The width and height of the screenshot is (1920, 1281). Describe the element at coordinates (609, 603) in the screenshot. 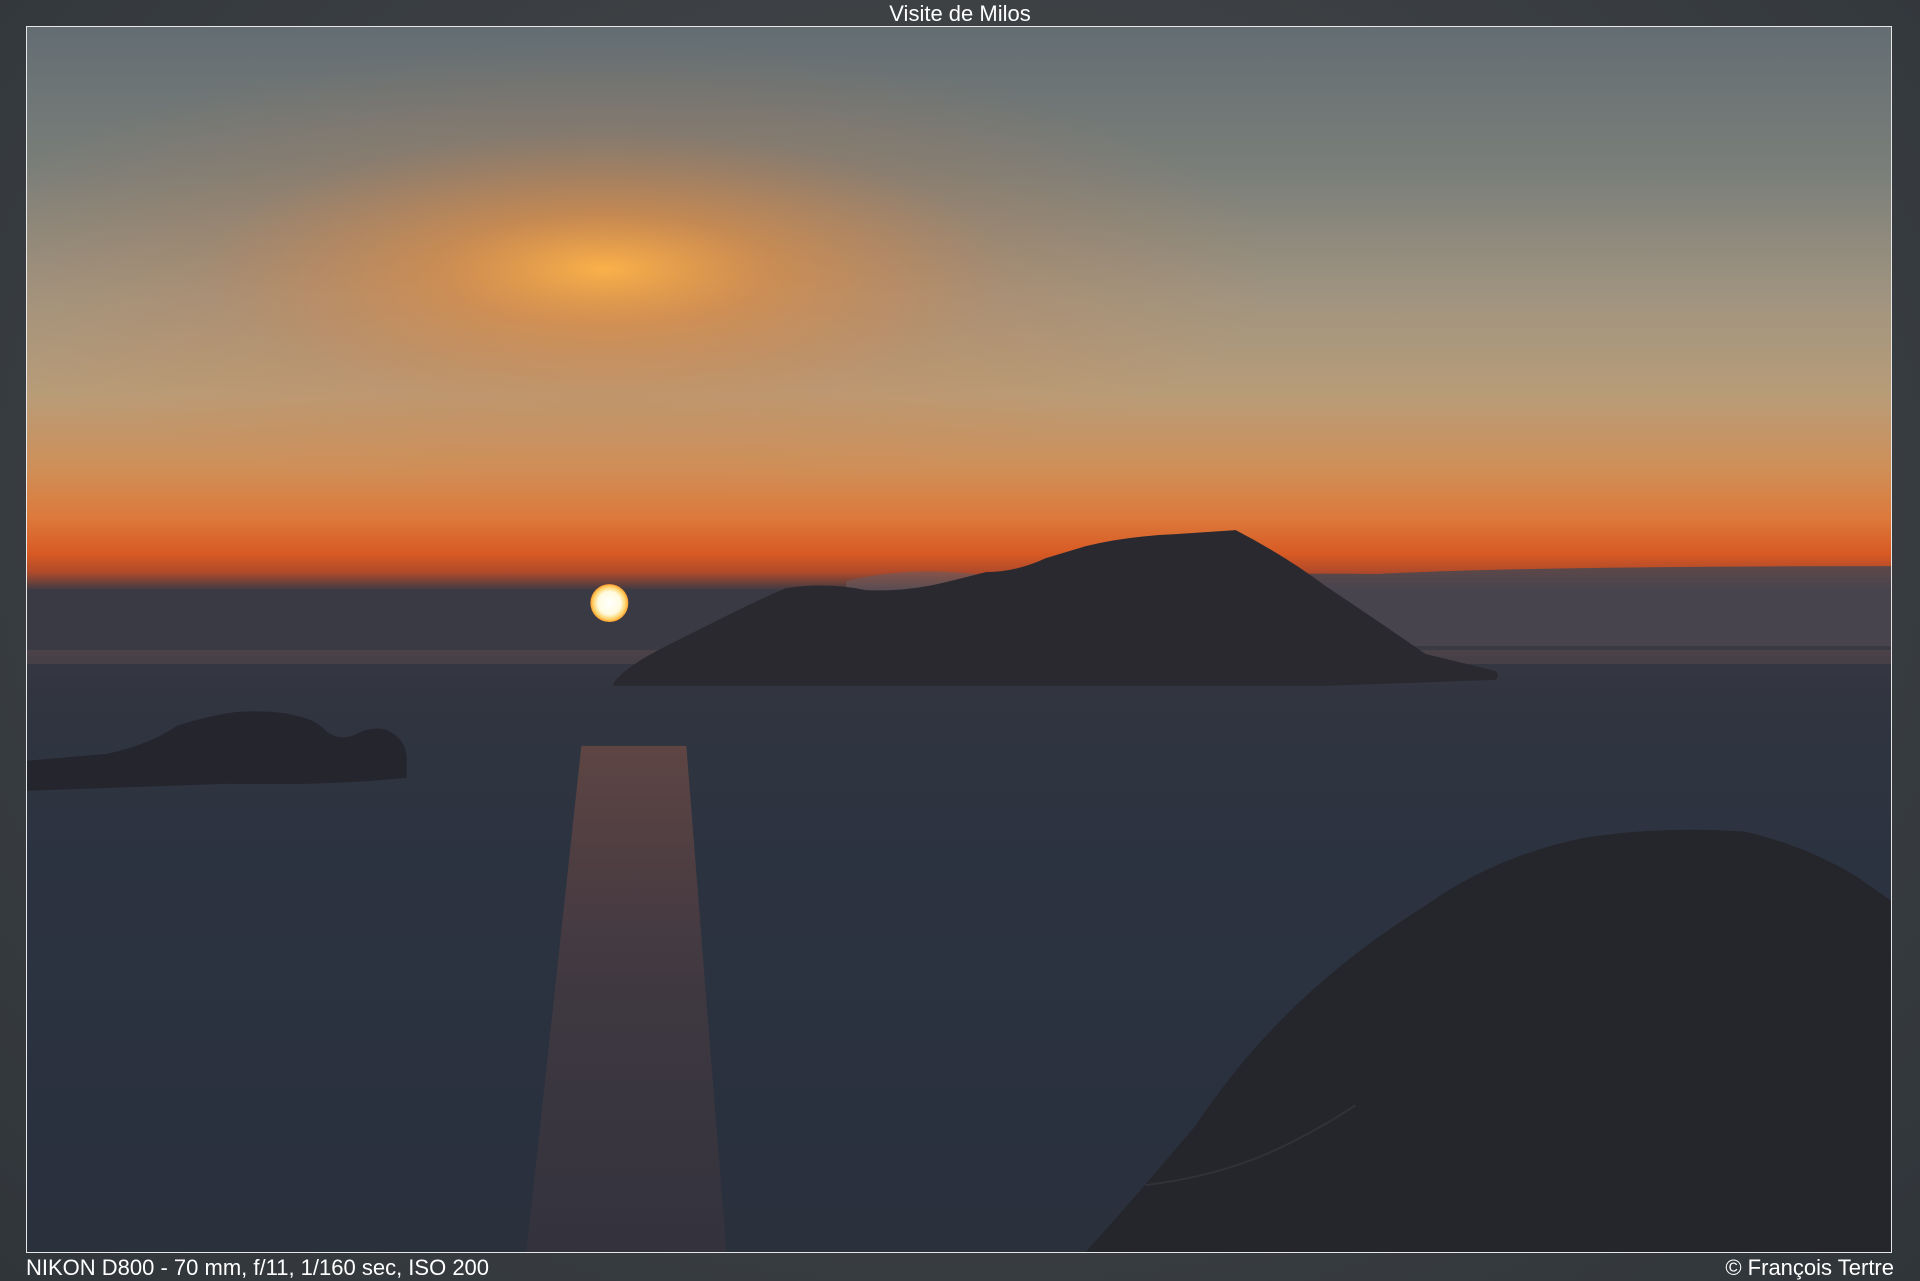

I see `sun` at that location.